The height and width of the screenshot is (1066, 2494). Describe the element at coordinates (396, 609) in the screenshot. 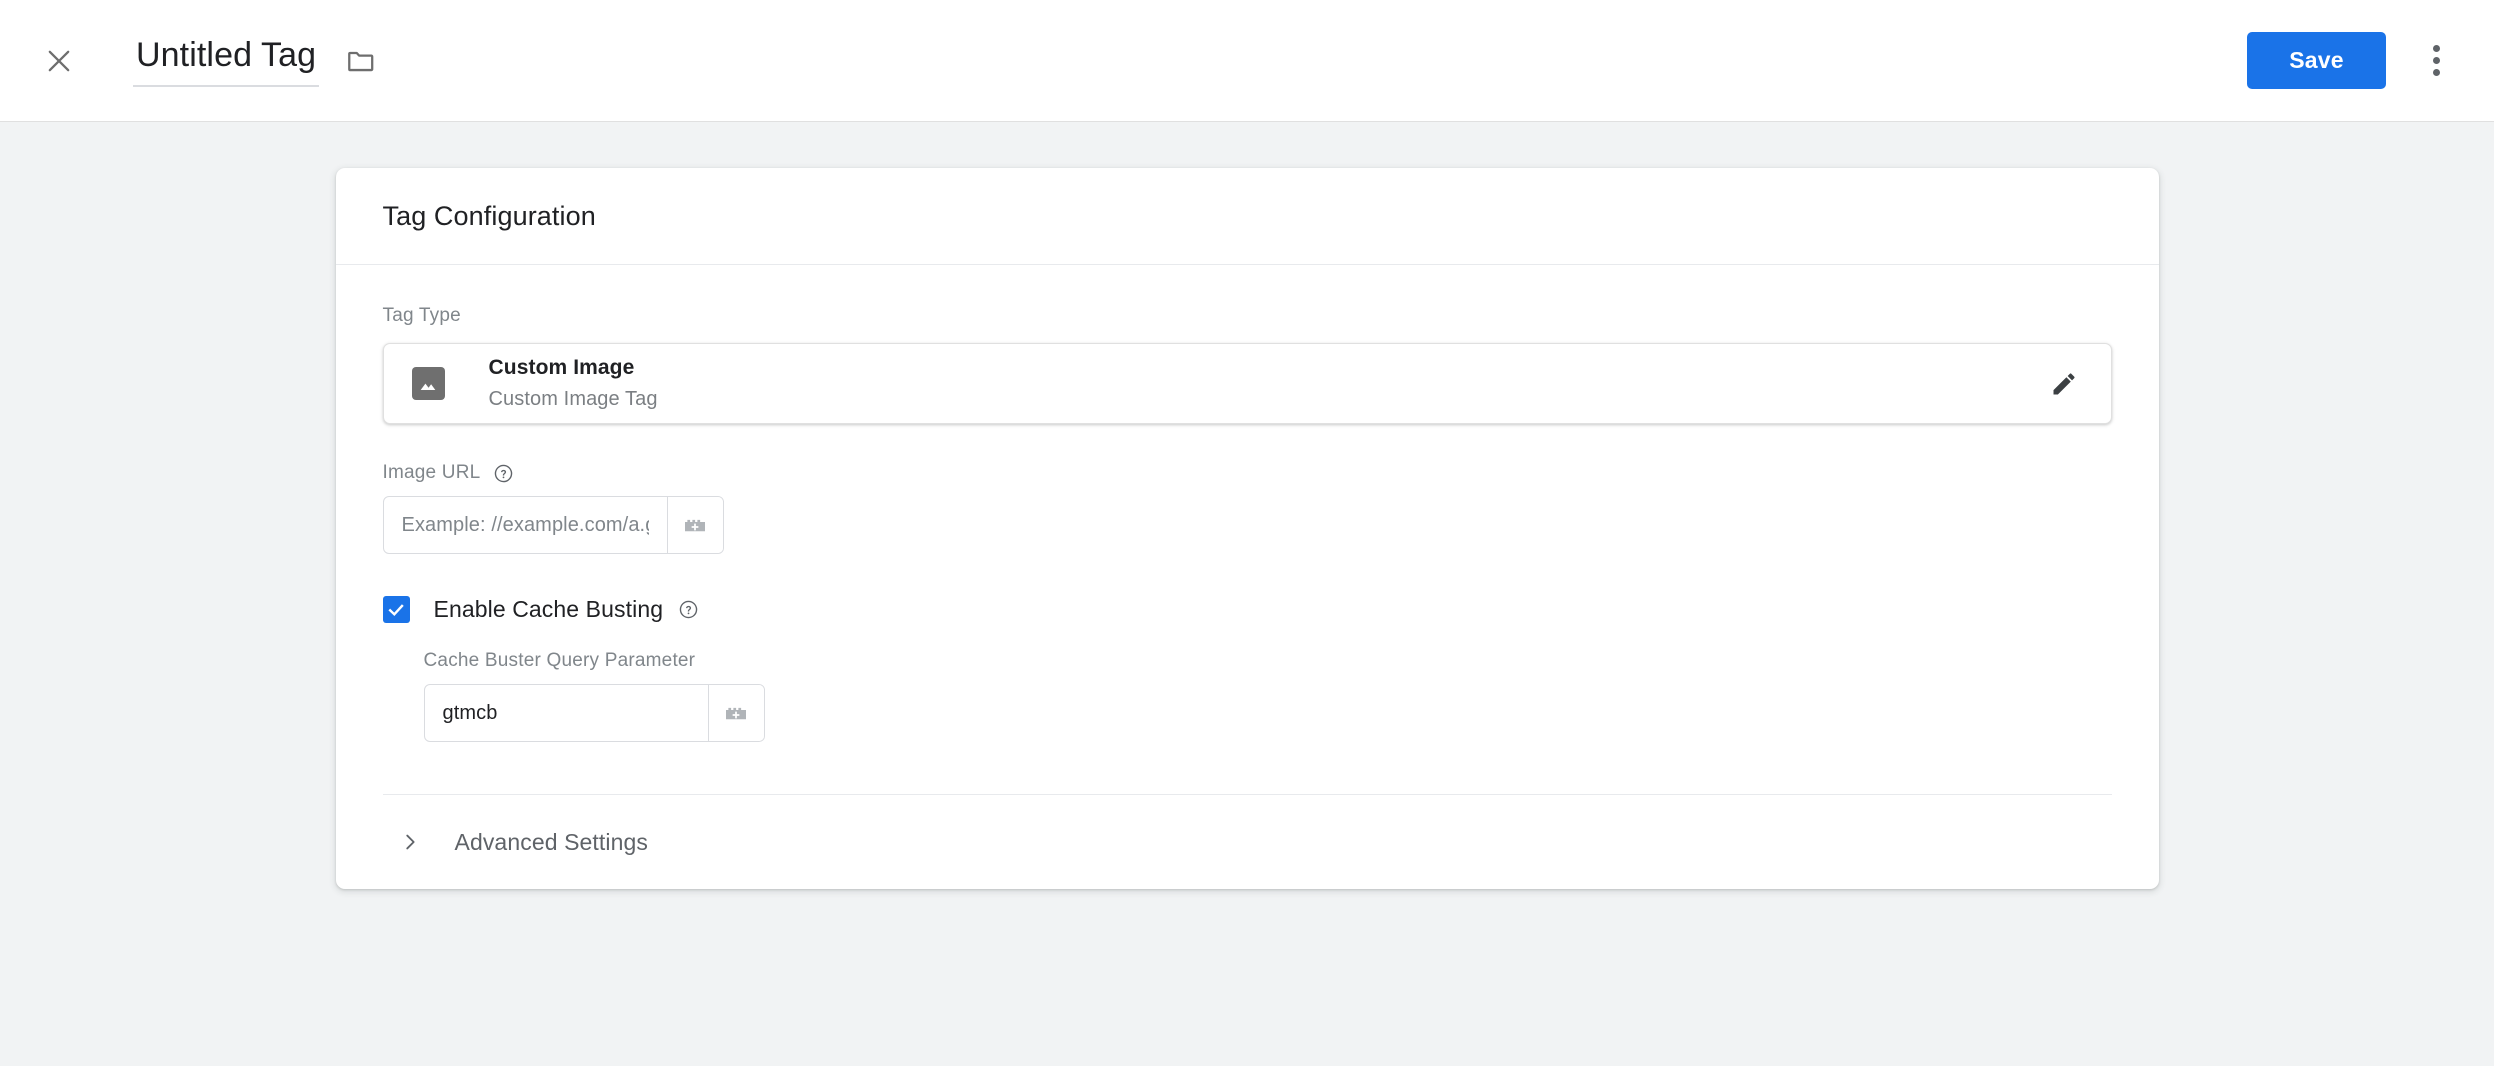

I see `enable-cache-busting-checkbox` at that location.